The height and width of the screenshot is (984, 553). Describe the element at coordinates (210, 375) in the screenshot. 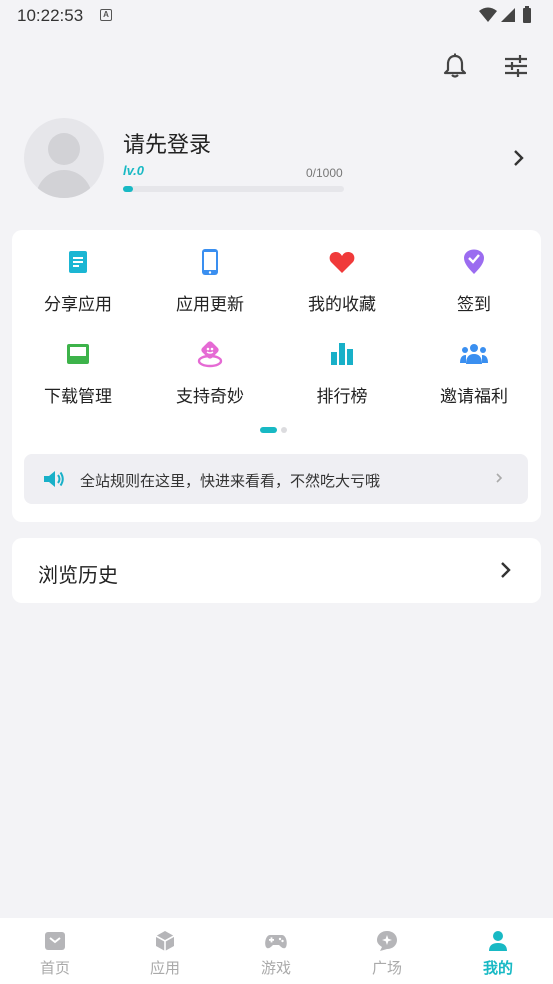

I see `grid-item-support: 支持奇妙` at that location.